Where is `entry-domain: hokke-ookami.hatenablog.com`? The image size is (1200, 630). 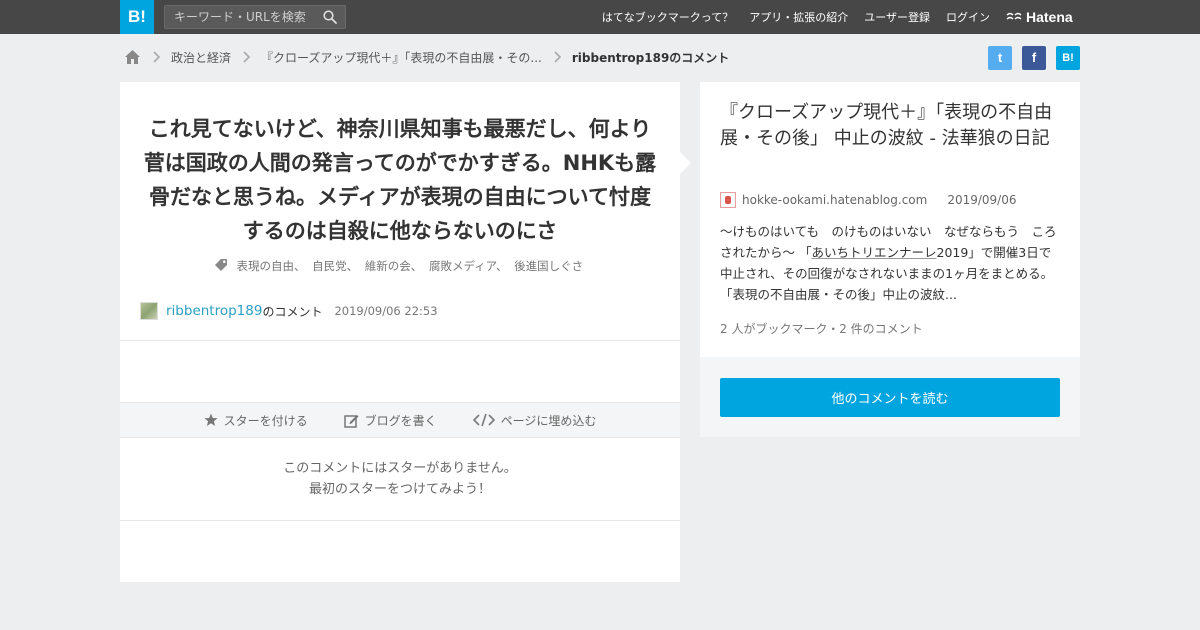
entry-domain: hokke-ookami.hatenablog.com is located at coordinates (834, 200).